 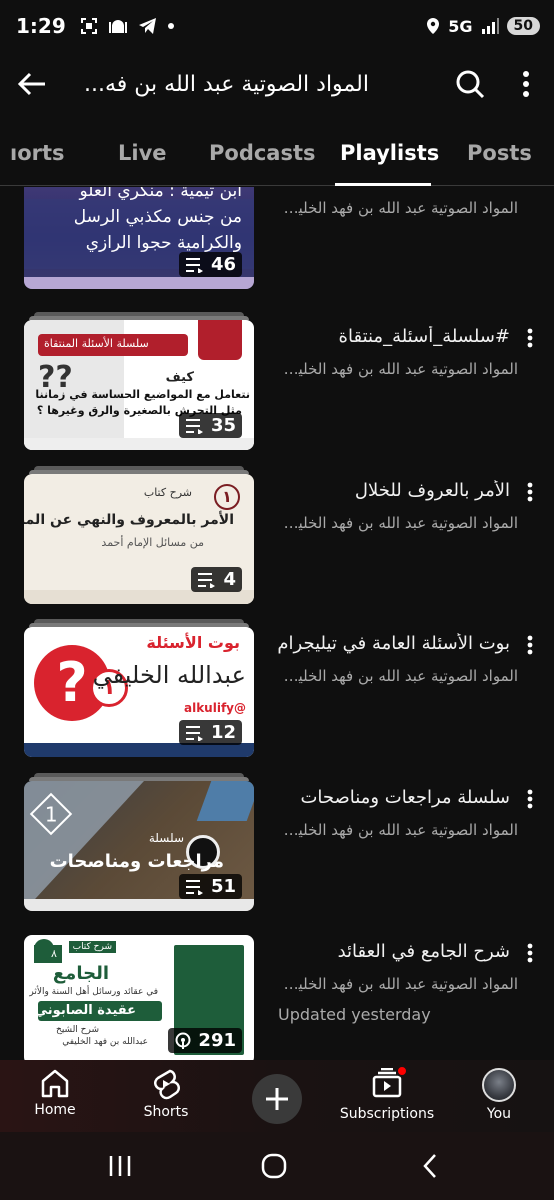 I want to click on telegram-icon, so click(x=147, y=26).